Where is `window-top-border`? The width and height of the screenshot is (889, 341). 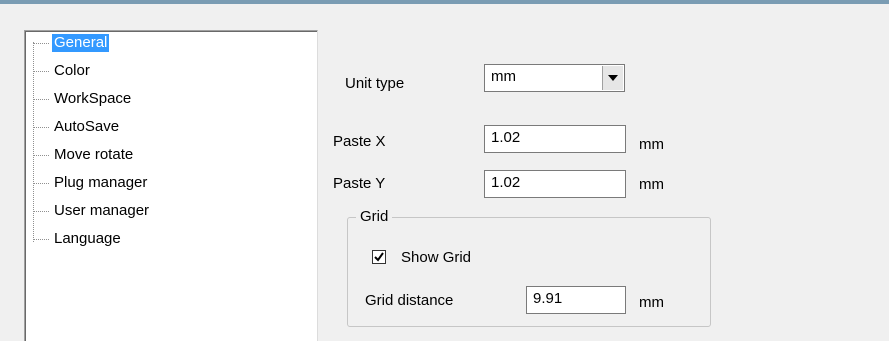
window-top-border is located at coordinates (444, 2).